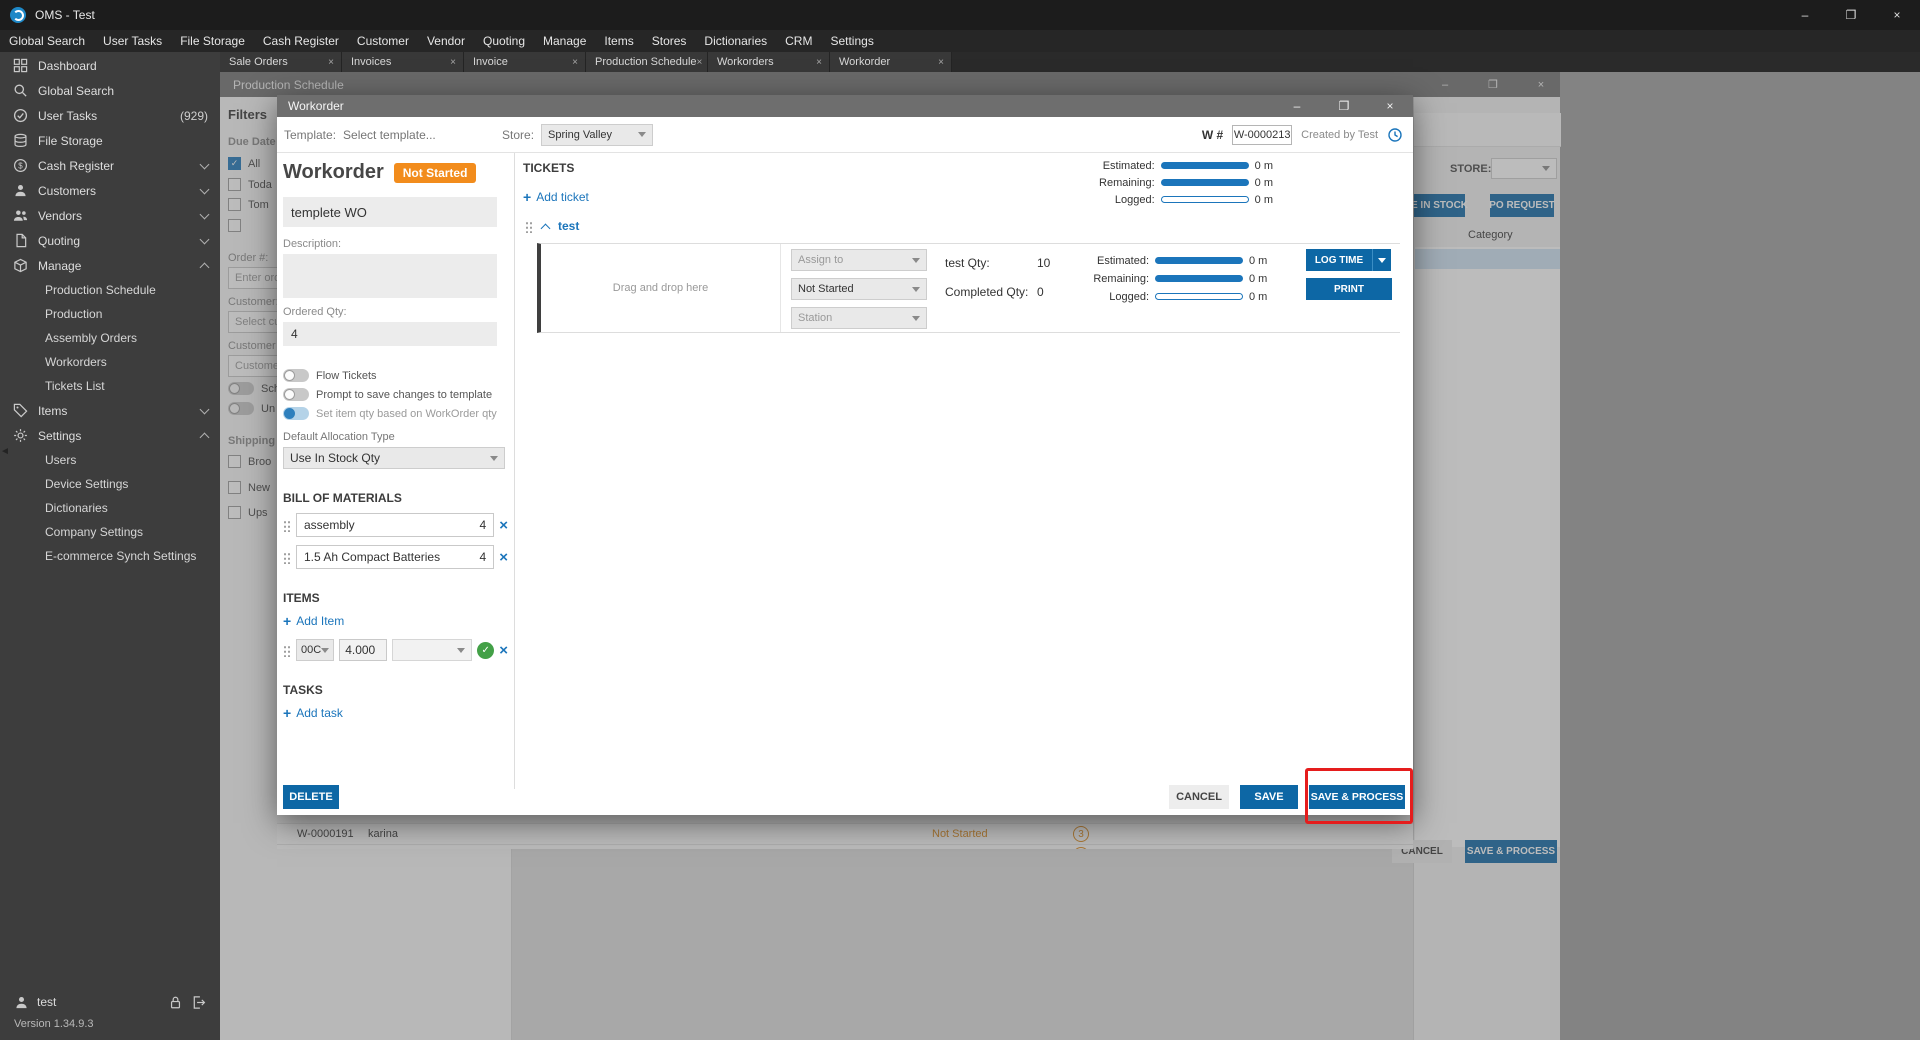  I want to click on add-item-link: + Add Item, so click(395, 621).